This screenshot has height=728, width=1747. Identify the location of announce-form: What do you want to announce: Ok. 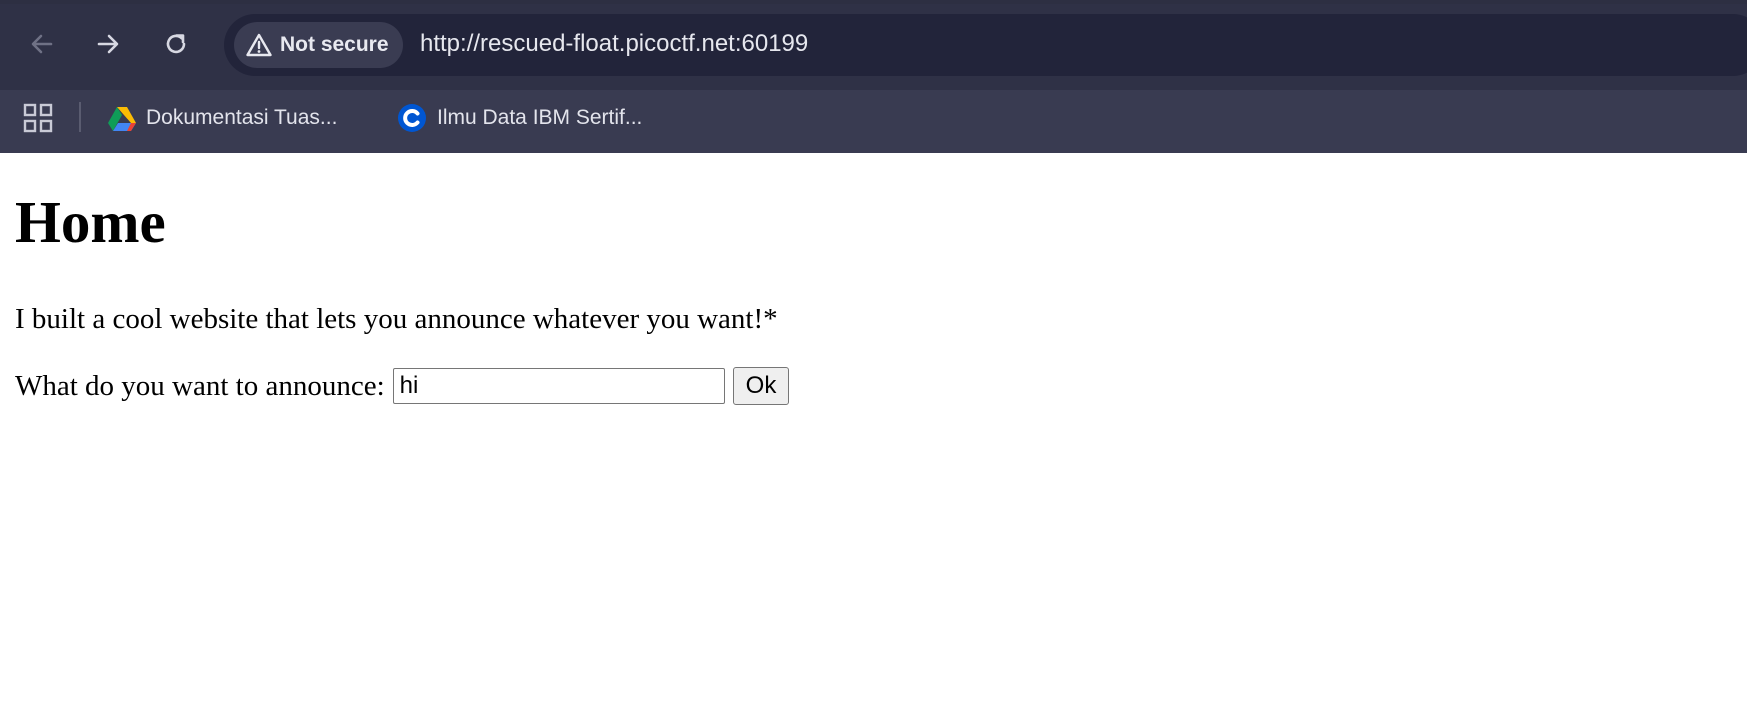
(402, 386).